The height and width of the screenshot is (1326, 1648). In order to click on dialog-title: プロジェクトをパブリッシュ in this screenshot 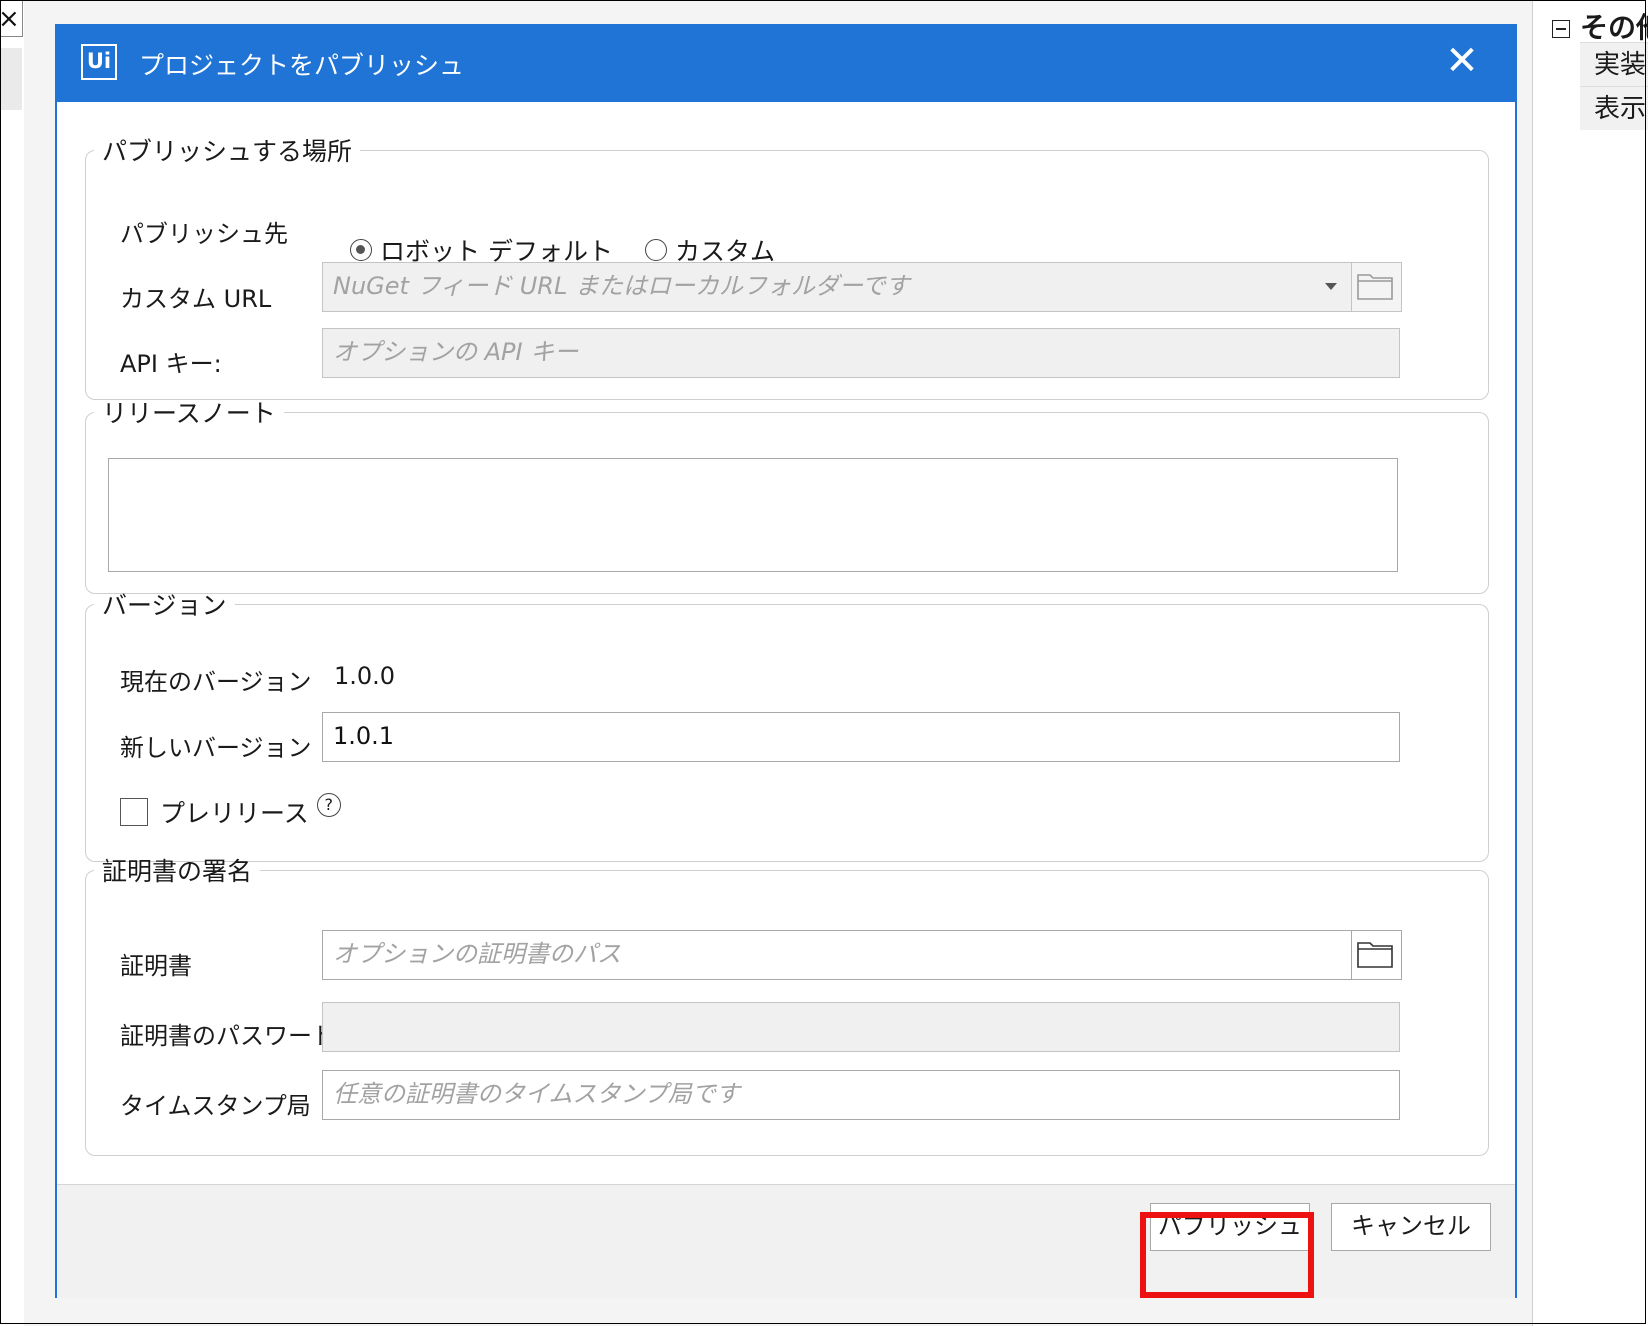, I will do `click(302, 65)`.